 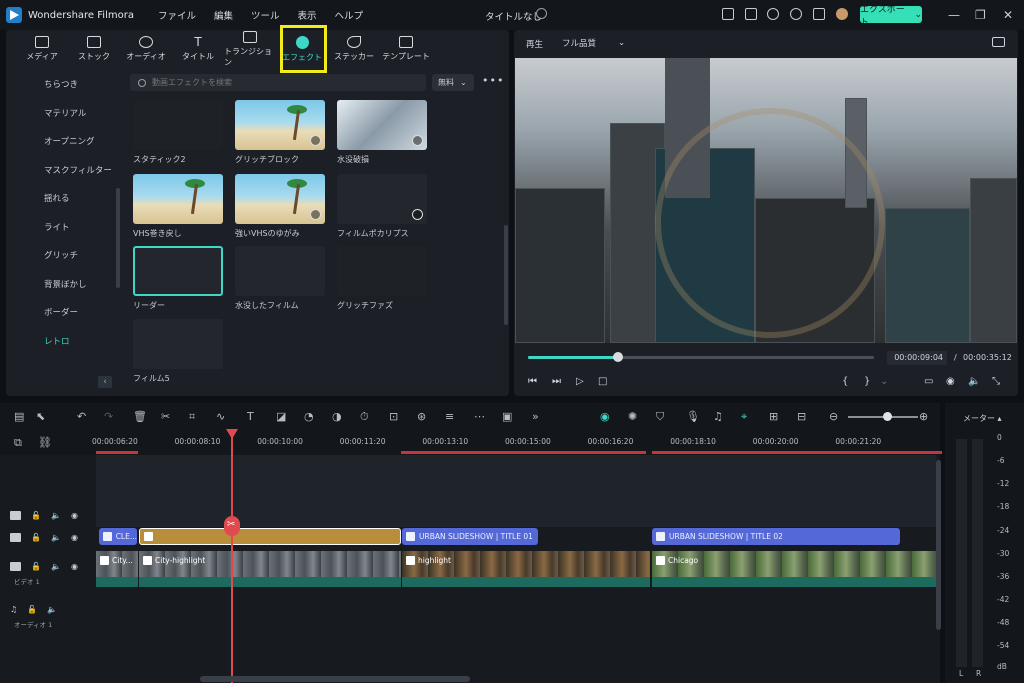 What do you see at coordinates (954, 15) in the screenshot?
I see `minimize-icon: —` at bounding box center [954, 15].